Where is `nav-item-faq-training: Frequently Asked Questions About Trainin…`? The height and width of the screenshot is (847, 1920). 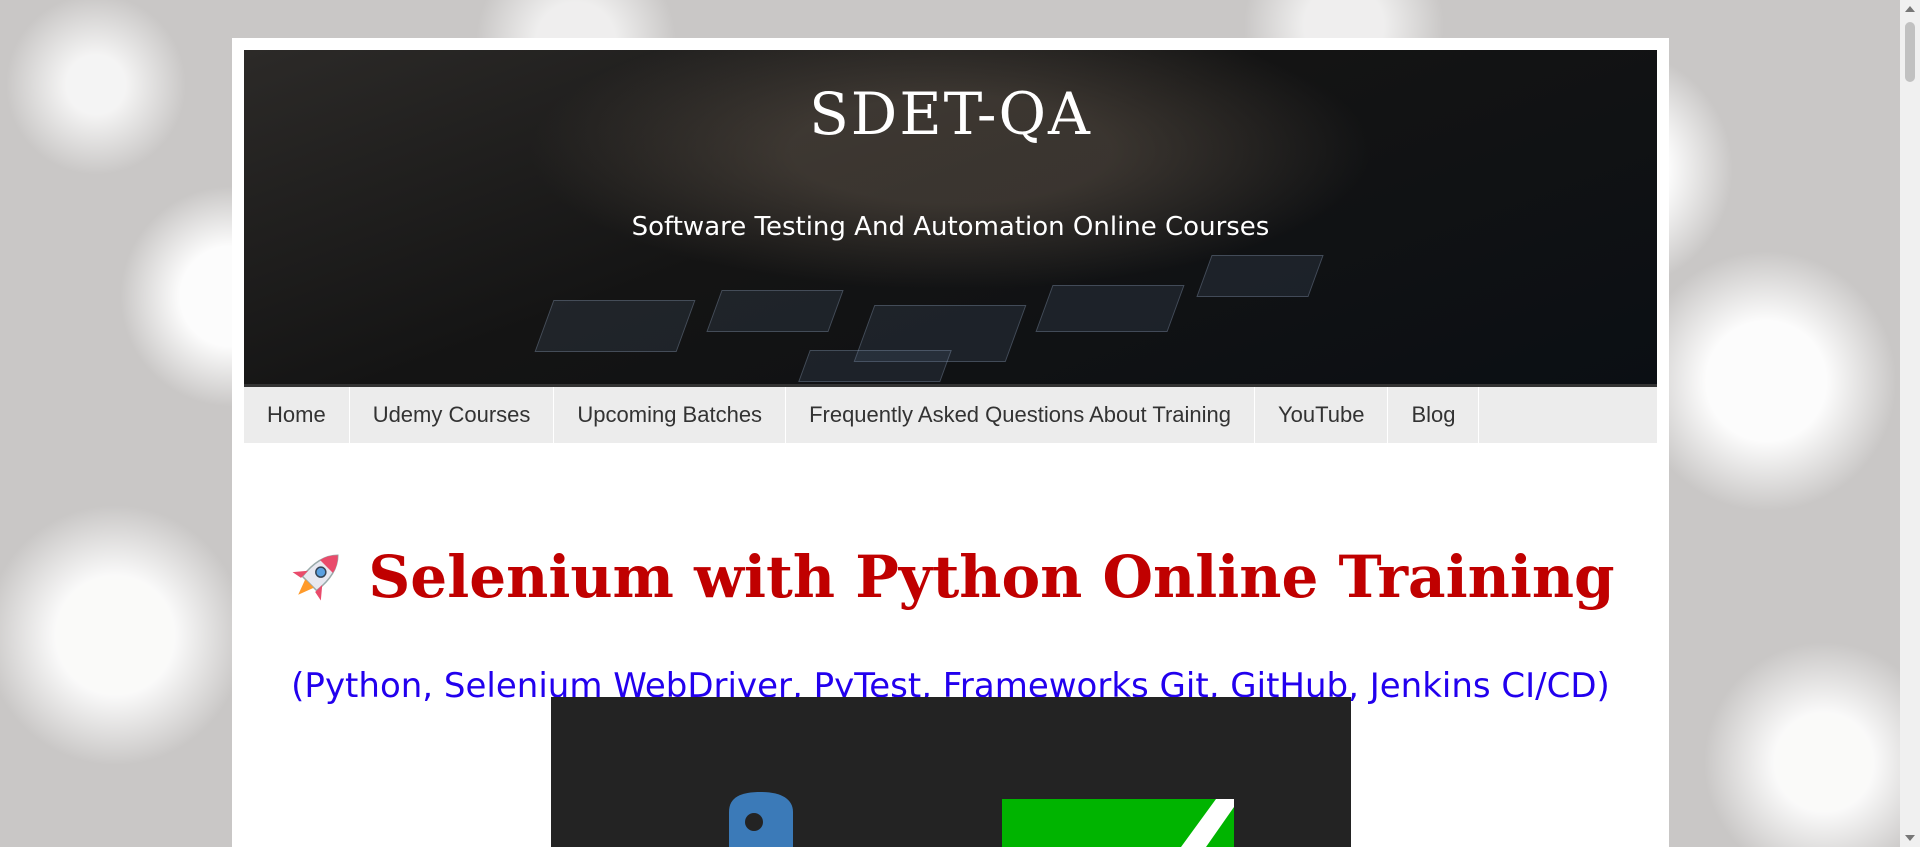 nav-item-faq-training: Frequently Asked Questions About Trainin… is located at coordinates (1020, 415).